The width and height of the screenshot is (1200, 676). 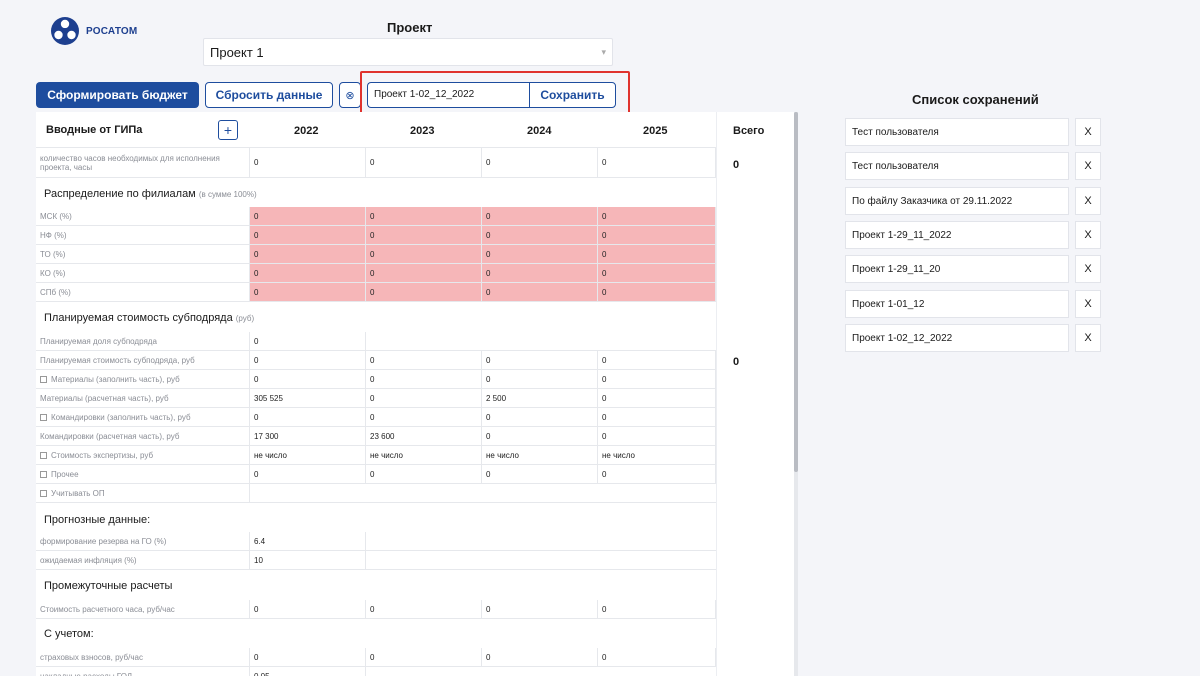 I want to click on year-header: 2025, so click(x=655, y=131).